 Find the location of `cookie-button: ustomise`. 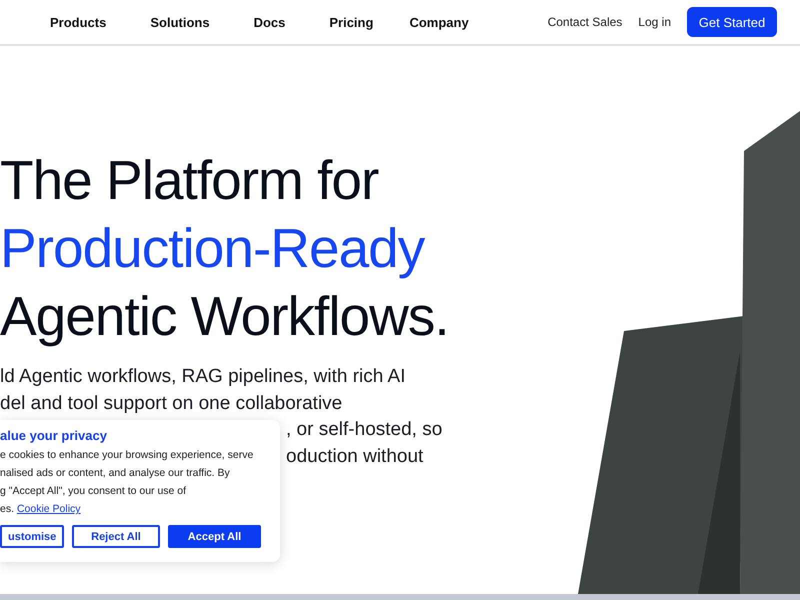

cookie-button: ustomise is located at coordinates (32, 536).